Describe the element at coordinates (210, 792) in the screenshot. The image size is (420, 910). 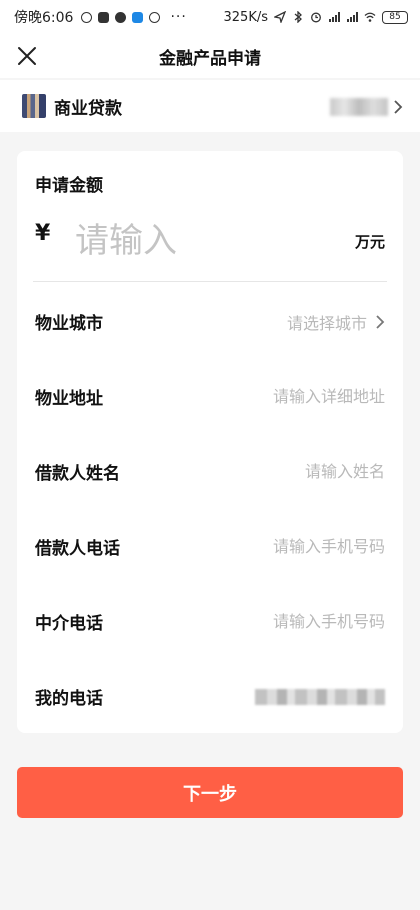
I see `next-step-button: 下一步` at that location.